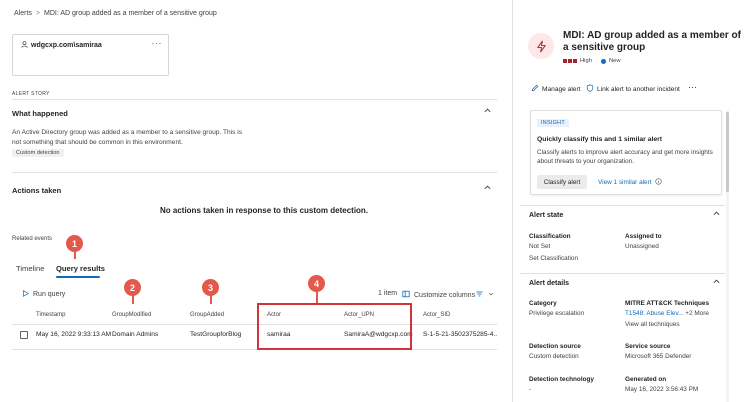  Describe the element at coordinates (135, 334) in the screenshot. I see `cell-groupmodified: Domain Admins` at that location.